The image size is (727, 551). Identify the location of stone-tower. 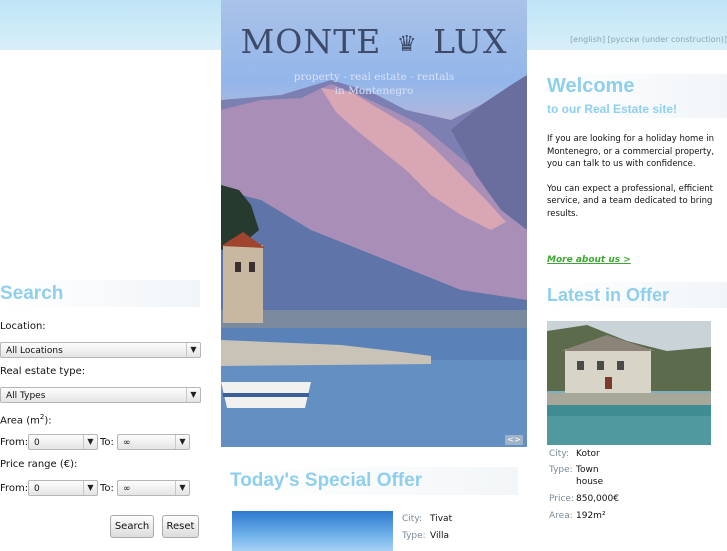
(243, 284).